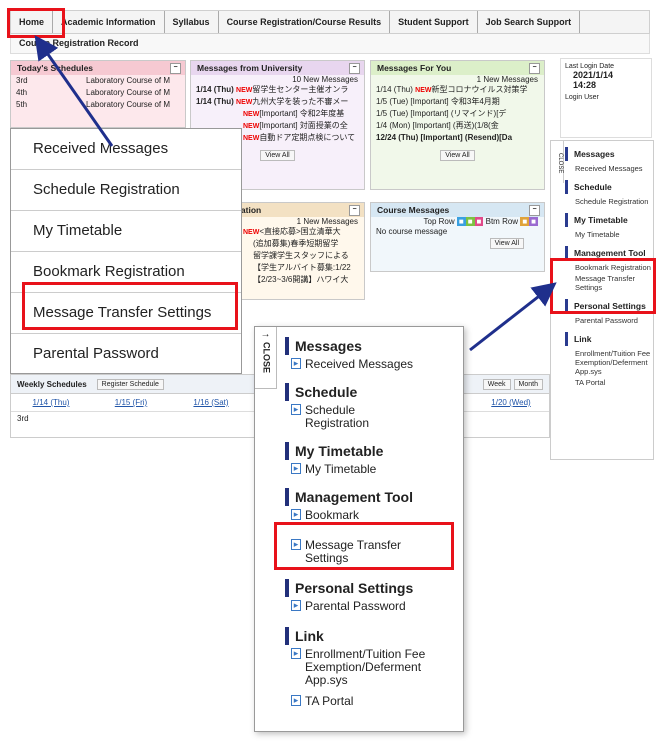 The image size is (660, 742). What do you see at coordinates (74, 91) in the screenshot?
I see `arrow-to-home-icon` at bounding box center [74, 91].